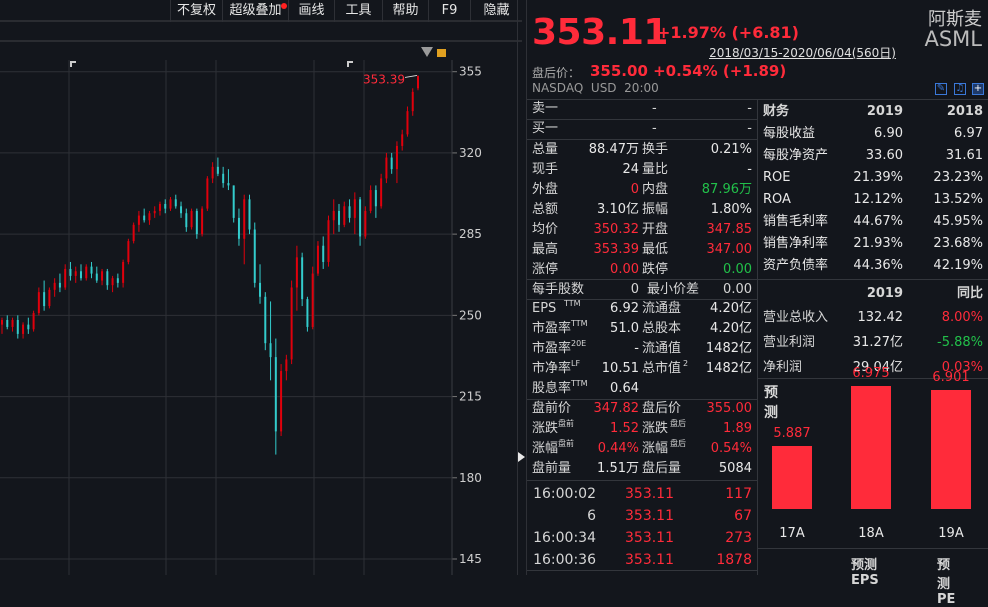  I want to click on finance-cell: 每股收益, so click(789, 133).